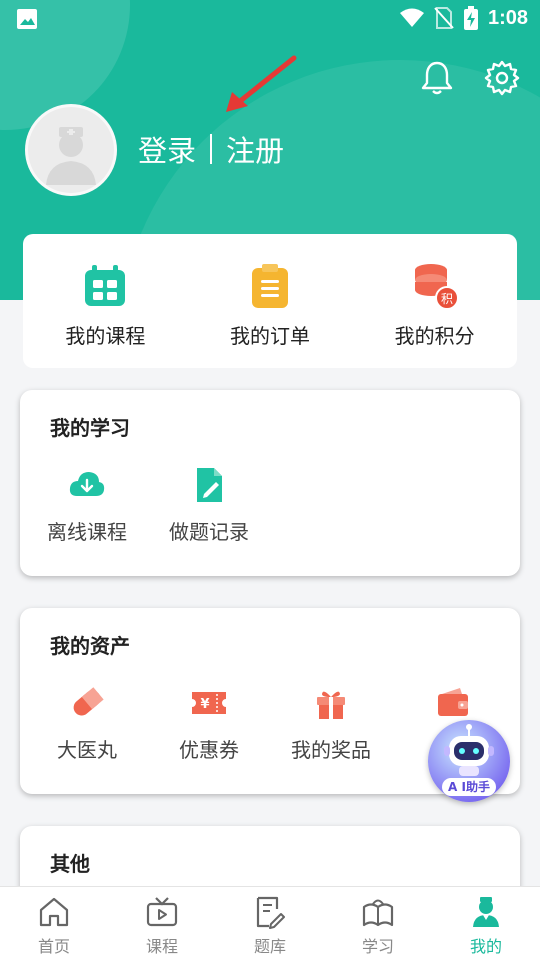 Image resolution: width=540 pixels, height=960 pixels. Describe the element at coordinates (209, 750) in the screenshot. I see `section-item-label: 优惠券` at that location.